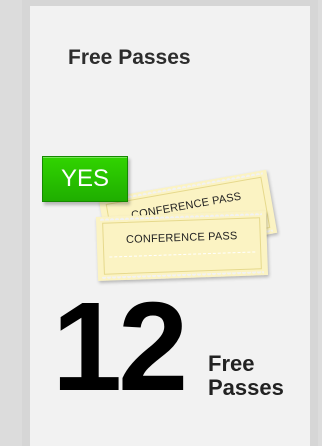 The image size is (322, 446). What do you see at coordinates (85, 179) in the screenshot?
I see `yes-badge: YES` at bounding box center [85, 179].